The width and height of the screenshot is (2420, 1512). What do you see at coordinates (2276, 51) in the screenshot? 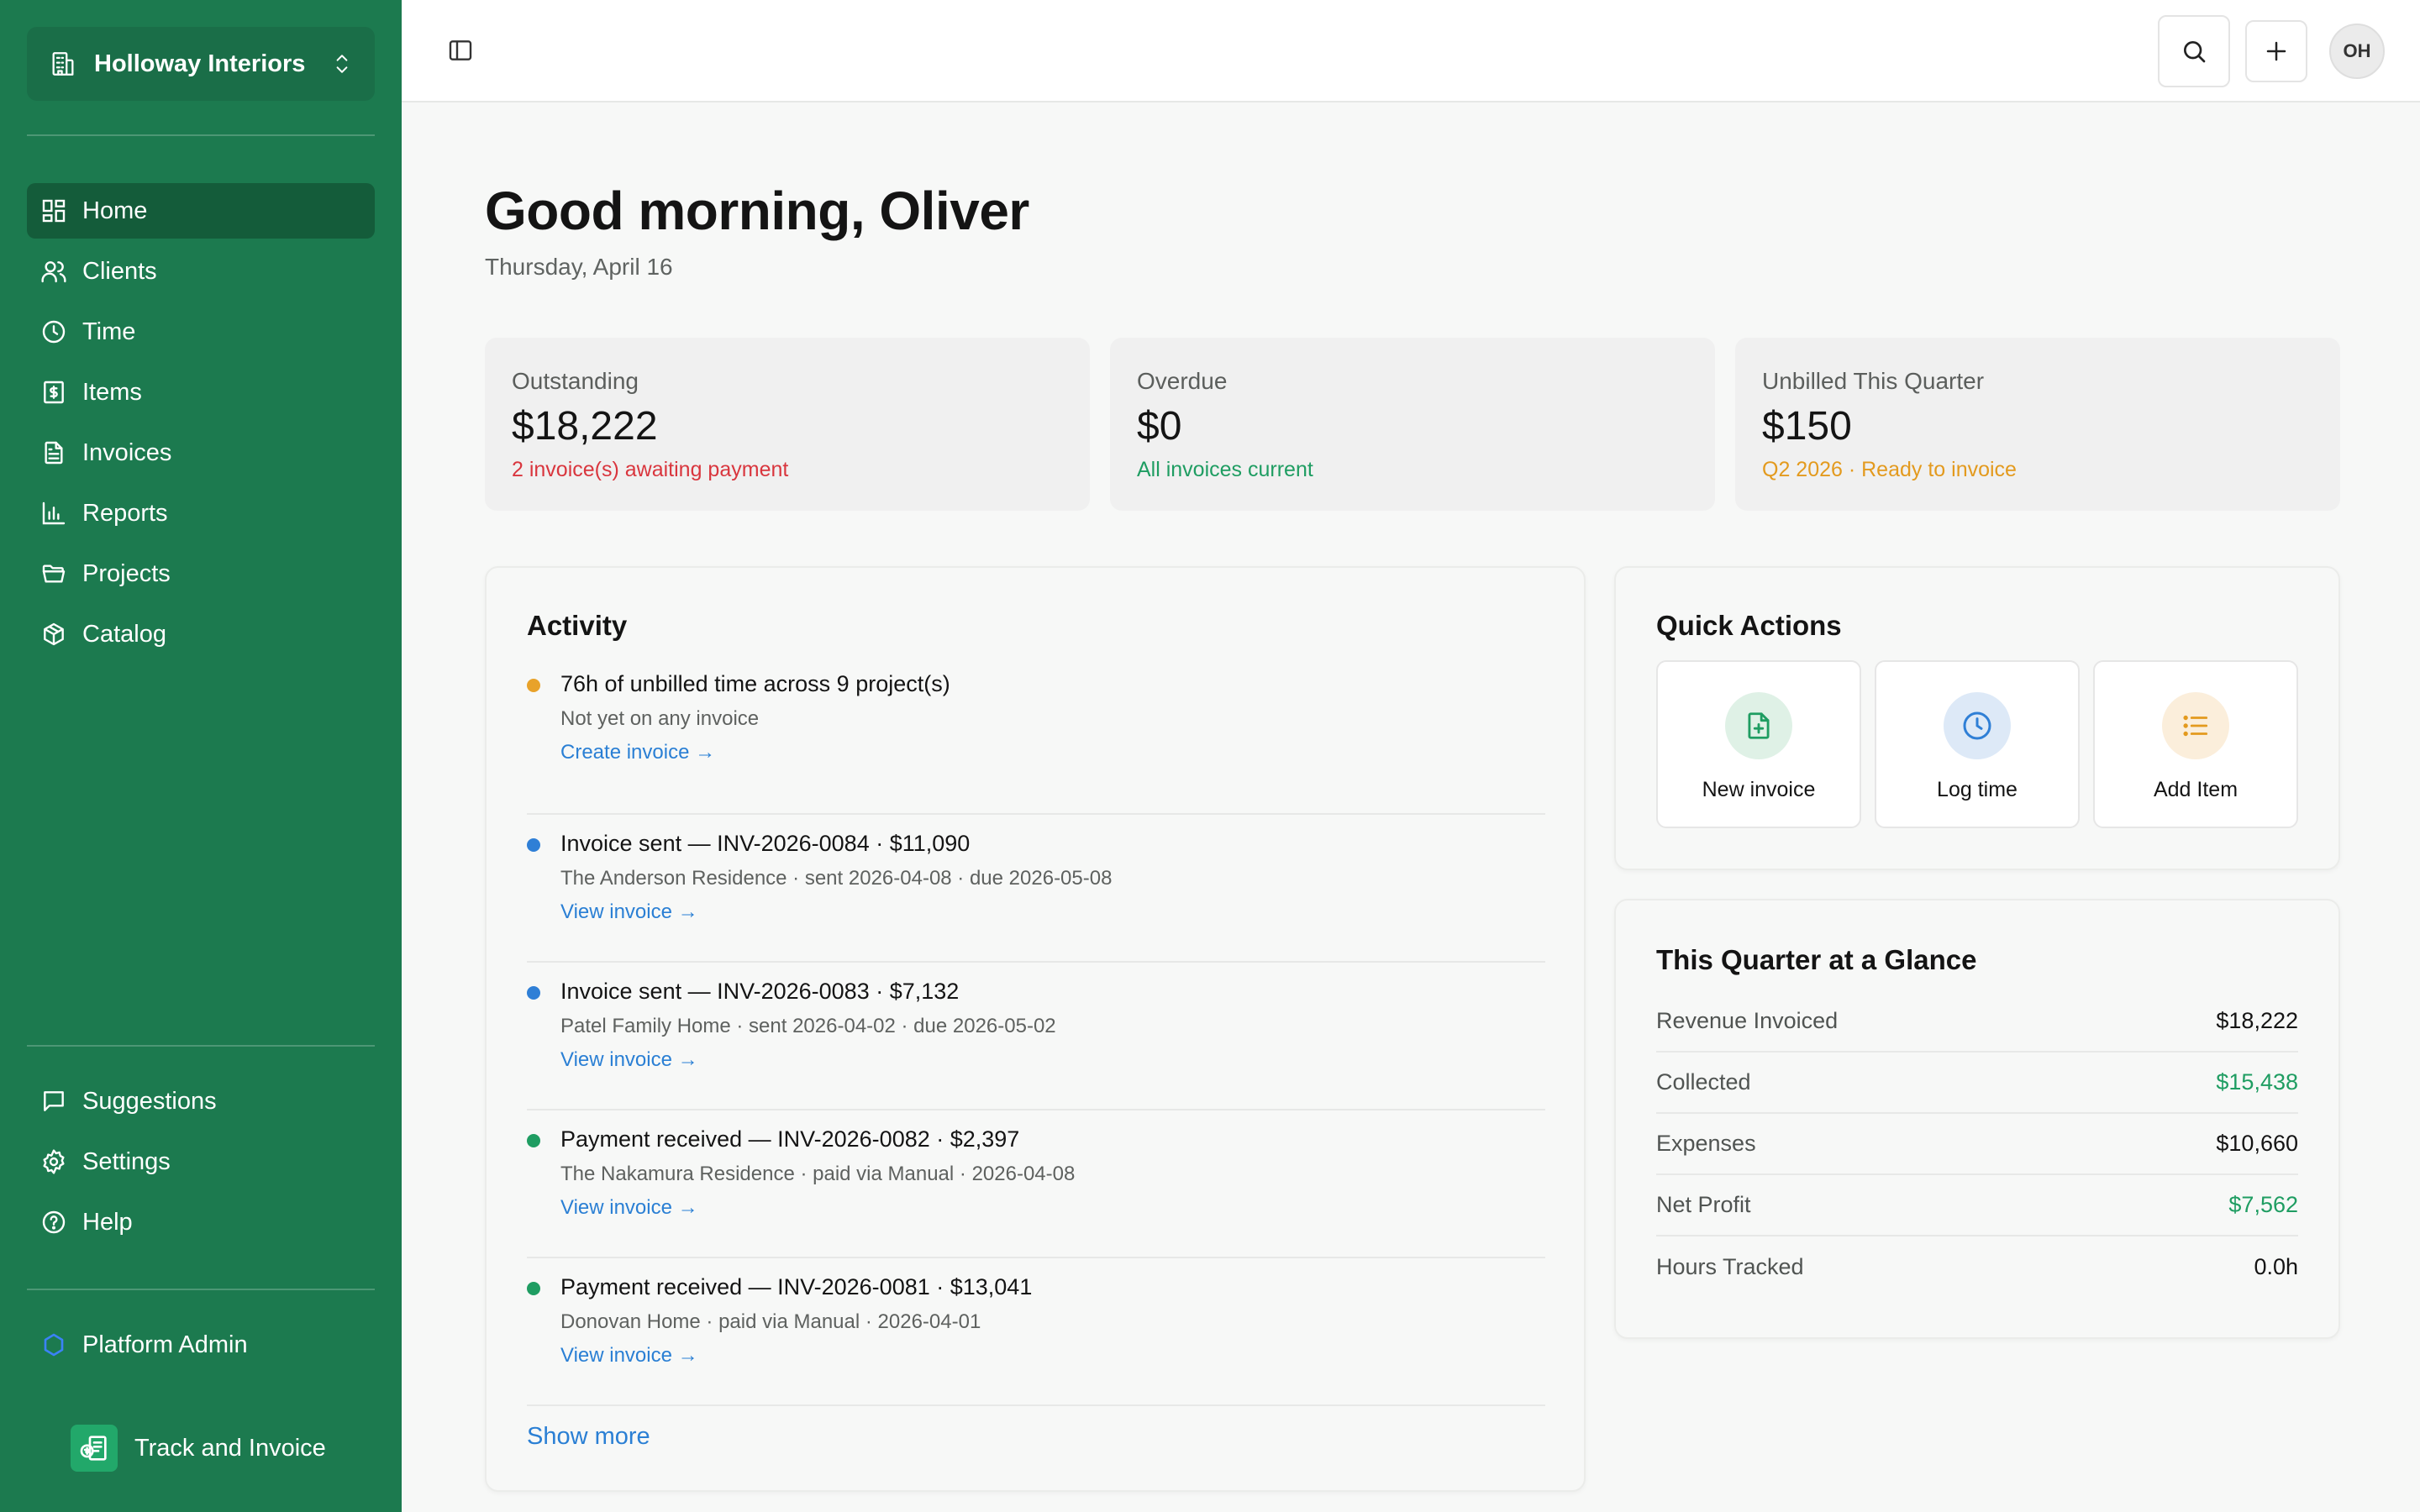
I see `add-button` at bounding box center [2276, 51].